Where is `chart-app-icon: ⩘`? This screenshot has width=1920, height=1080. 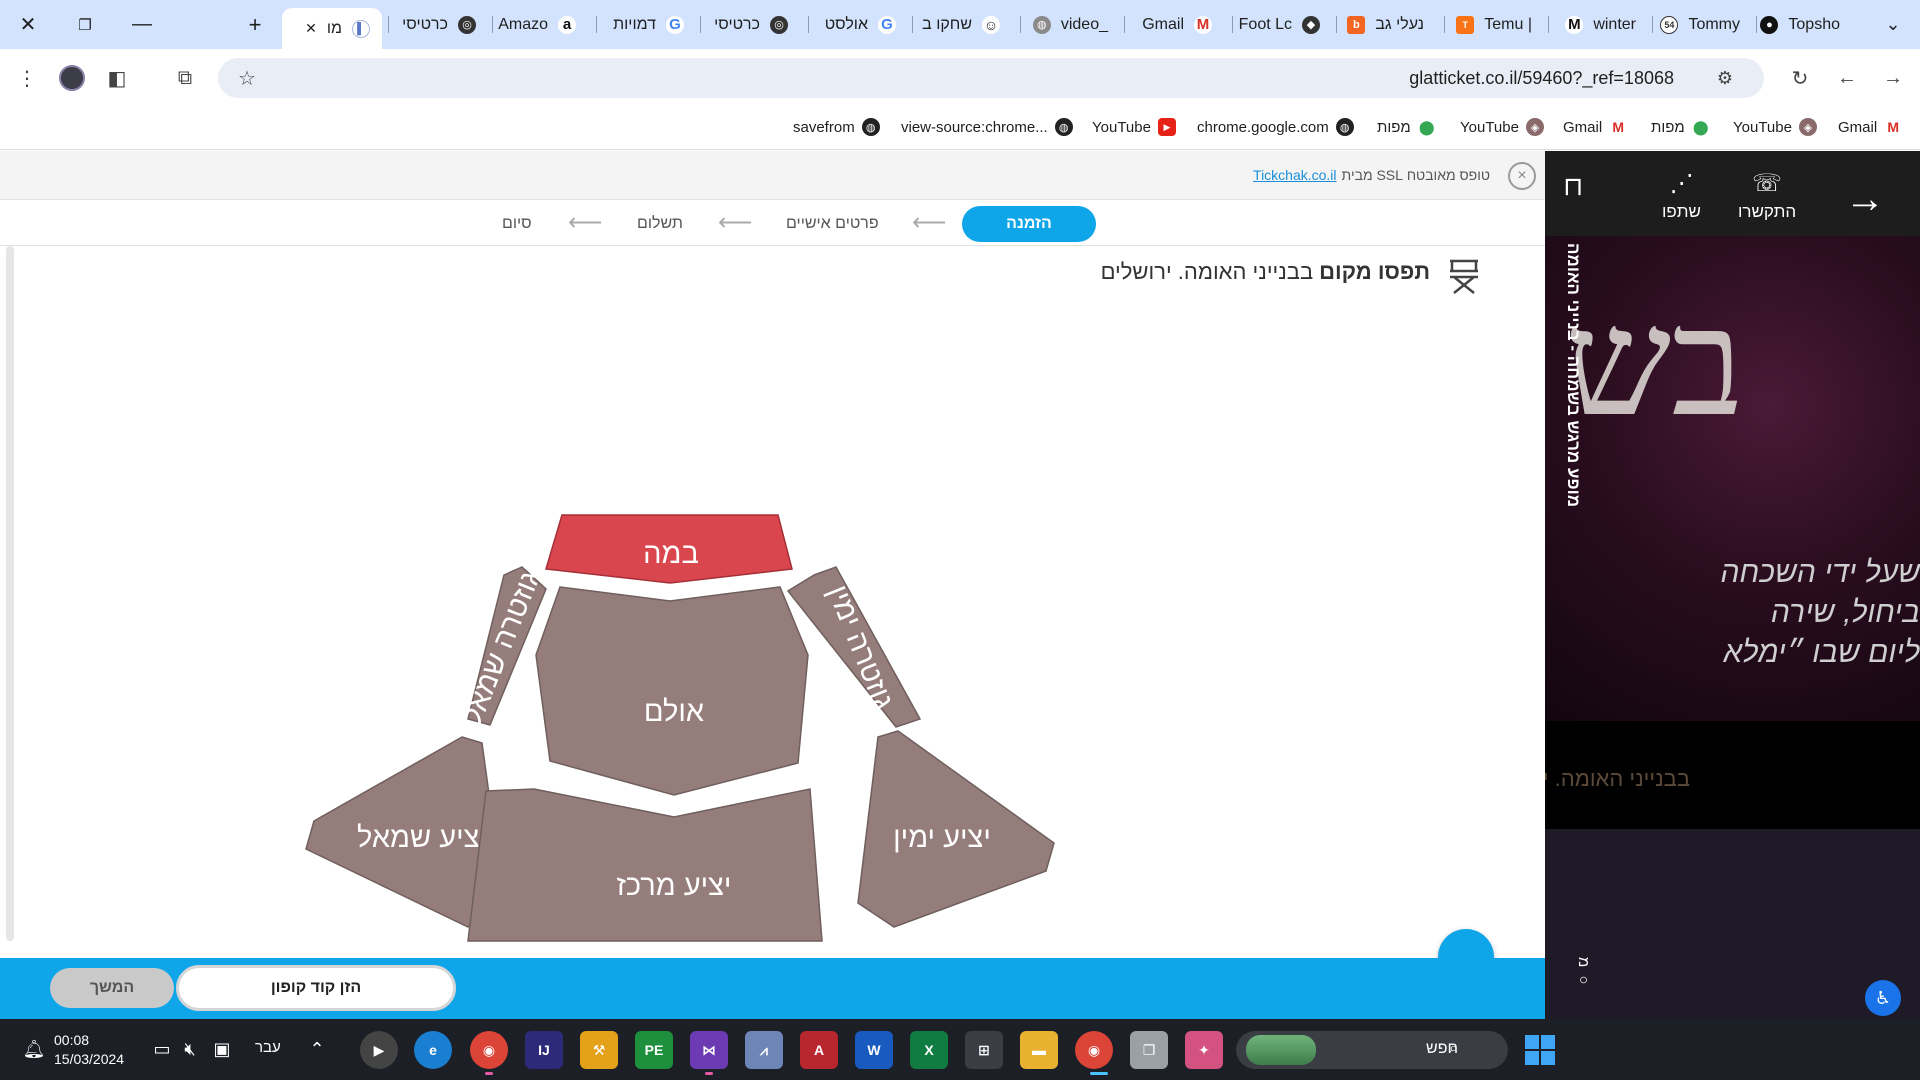
chart-app-icon: ⩘ is located at coordinates (764, 1050).